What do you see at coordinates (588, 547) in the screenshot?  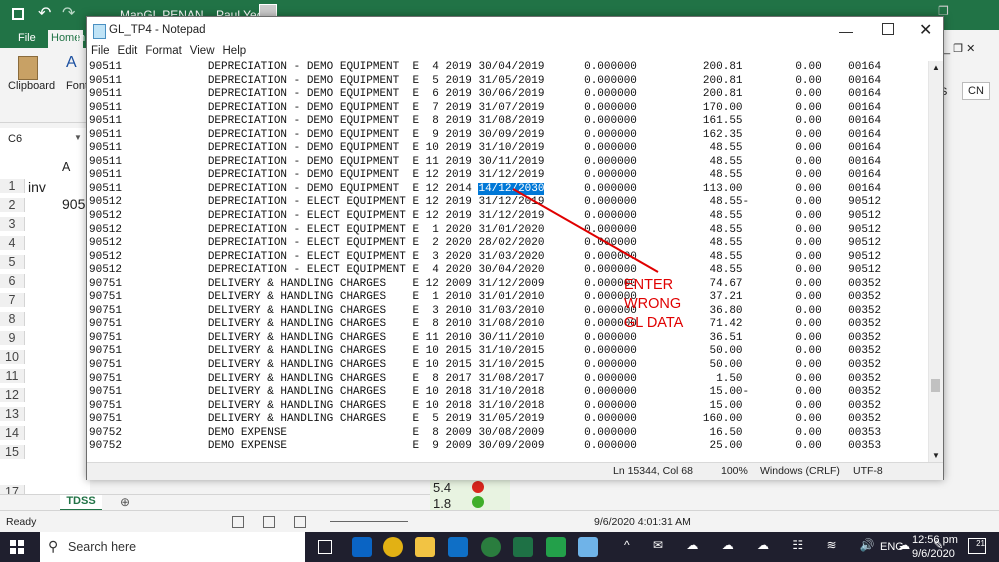 I see `paint-icon` at bounding box center [588, 547].